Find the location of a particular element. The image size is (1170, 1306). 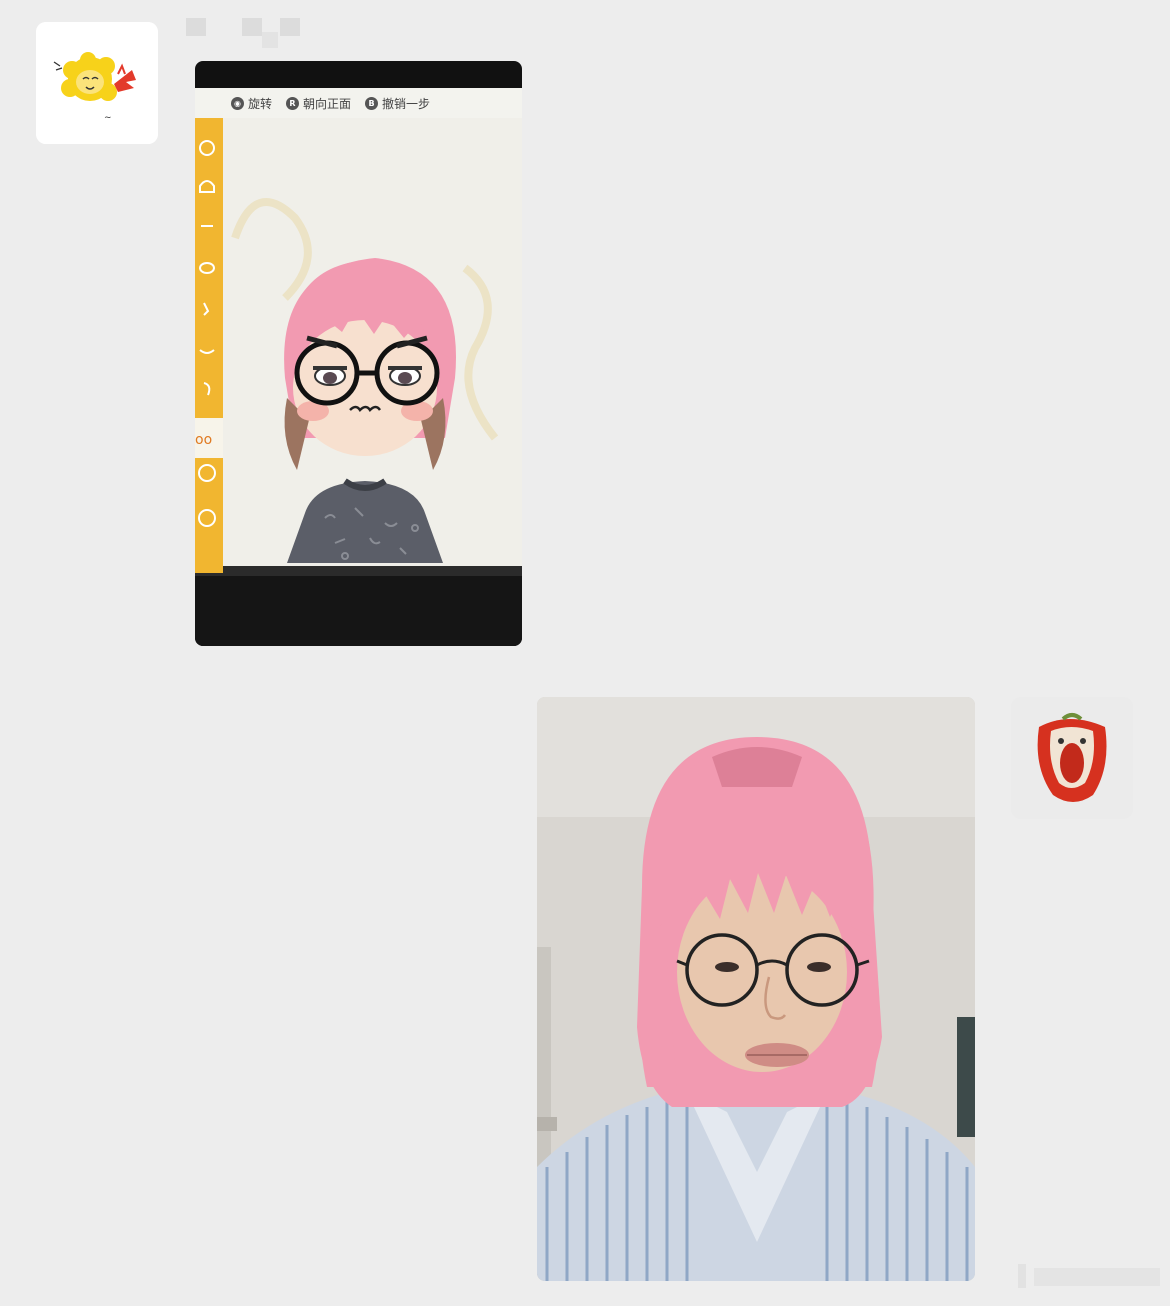

watermark is located at coordinates (1085, 1277).